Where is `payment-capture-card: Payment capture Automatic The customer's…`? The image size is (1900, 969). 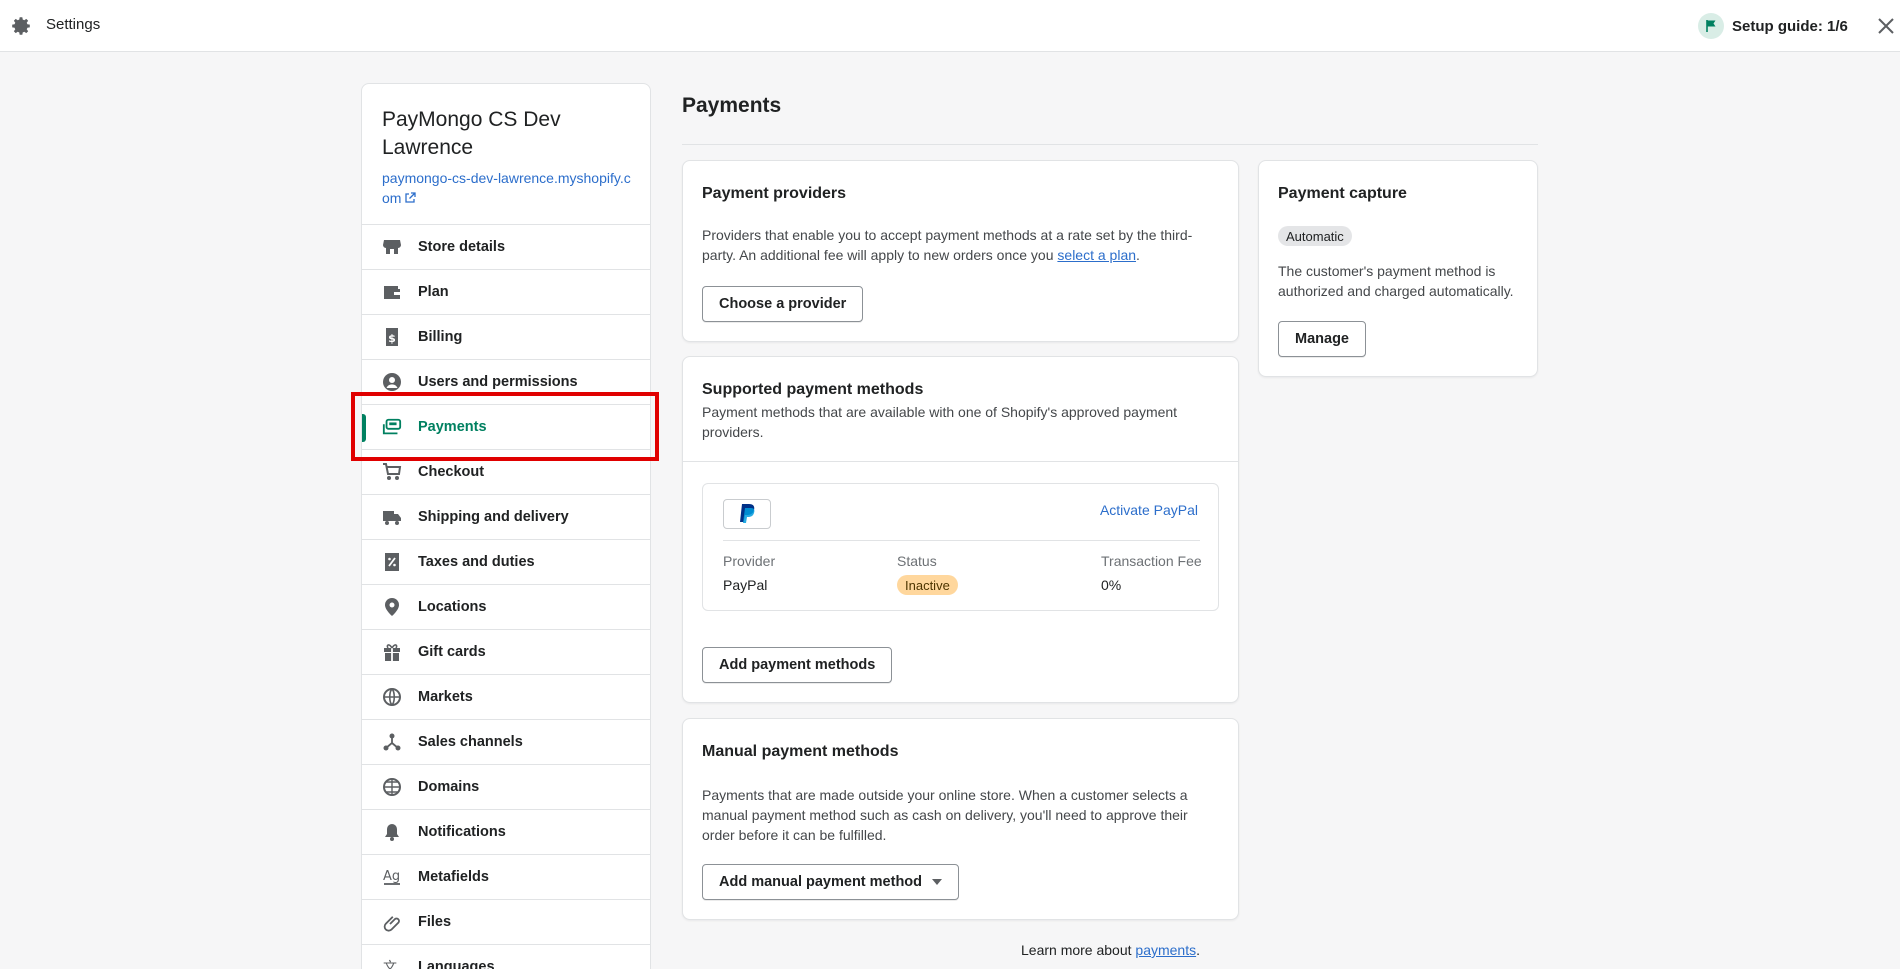
payment-capture-card: Payment capture Automatic The customer's… is located at coordinates (1398, 268).